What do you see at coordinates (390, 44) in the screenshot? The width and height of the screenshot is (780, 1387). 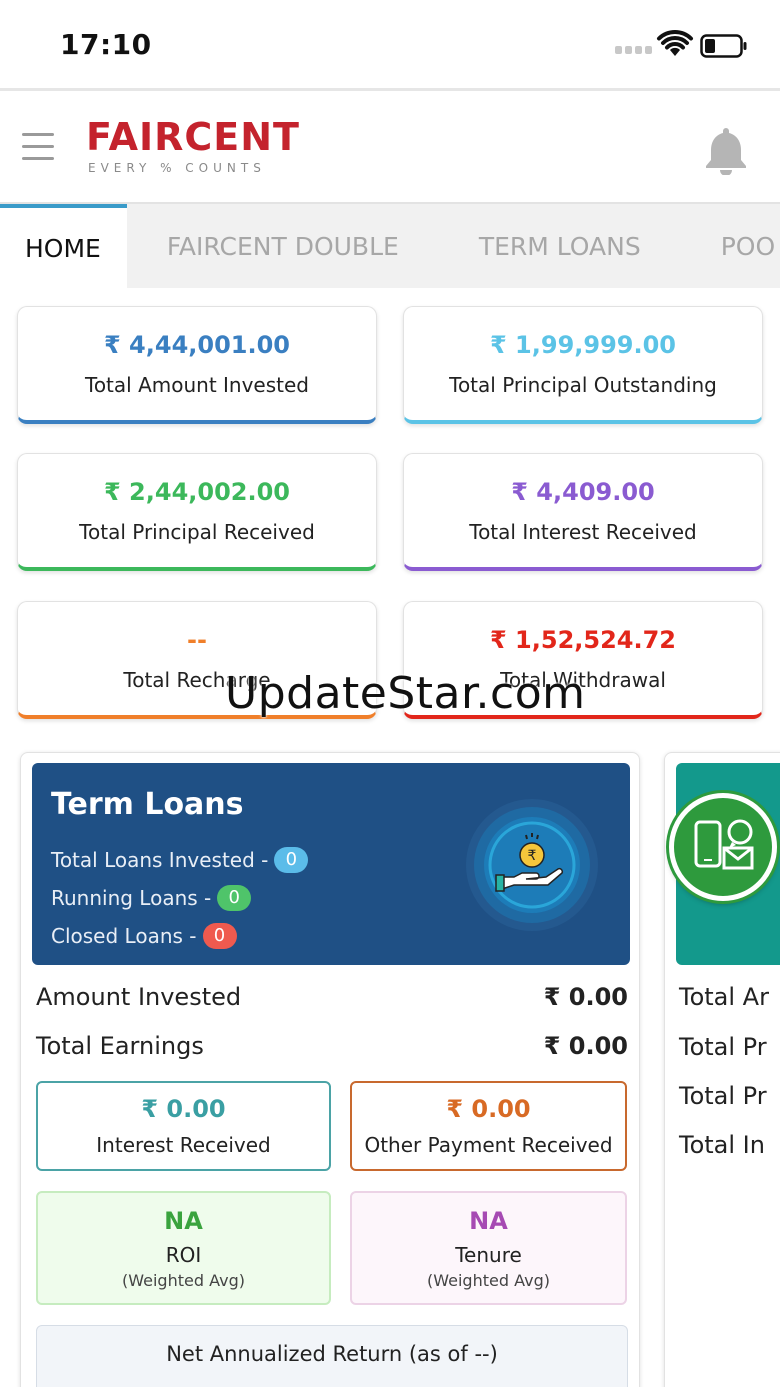 I see `status-bar: 17:10` at bounding box center [390, 44].